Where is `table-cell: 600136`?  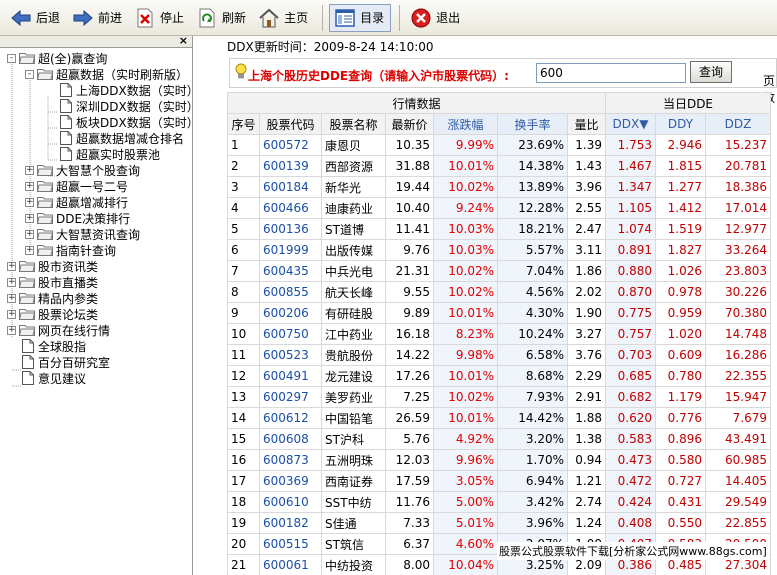
table-cell: 600136 is located at coordinates (290, 229).